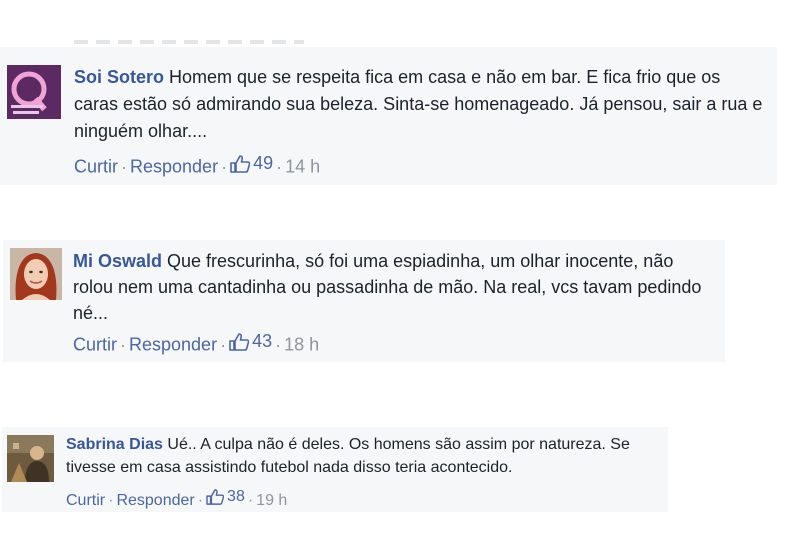 This screenshot has width=785, height=550. Describe the element at coordinates (119, 77) in the screenshot. I see `comment-author: Soi Sotero` at that location.